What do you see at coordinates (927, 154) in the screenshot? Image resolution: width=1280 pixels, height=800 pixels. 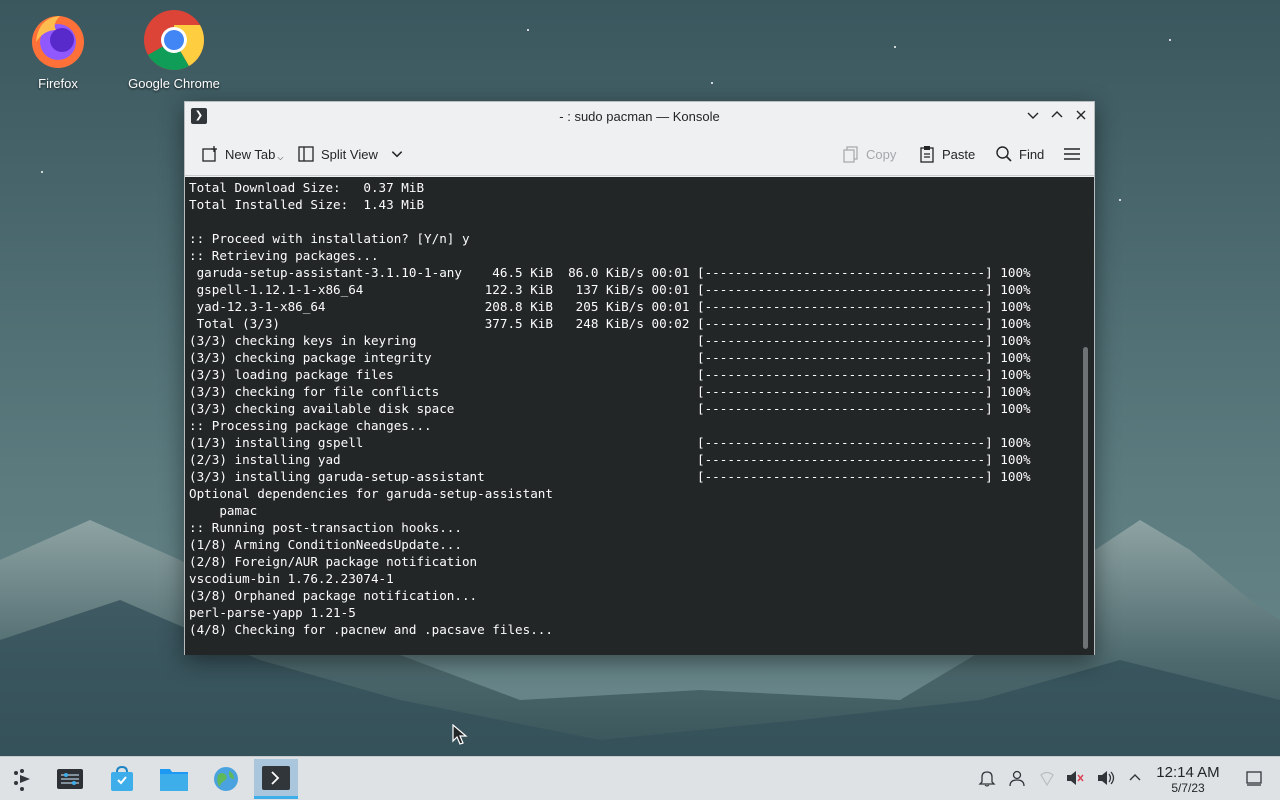 I see `paste-icon` at bounding box center [927, 154].